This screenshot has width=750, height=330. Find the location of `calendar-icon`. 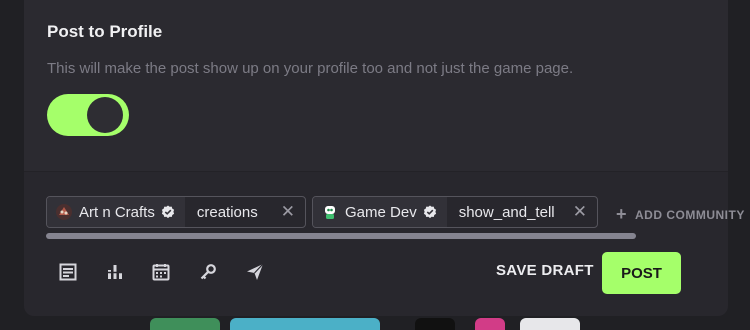

calendar-icon is located at coordinates (161, 272).